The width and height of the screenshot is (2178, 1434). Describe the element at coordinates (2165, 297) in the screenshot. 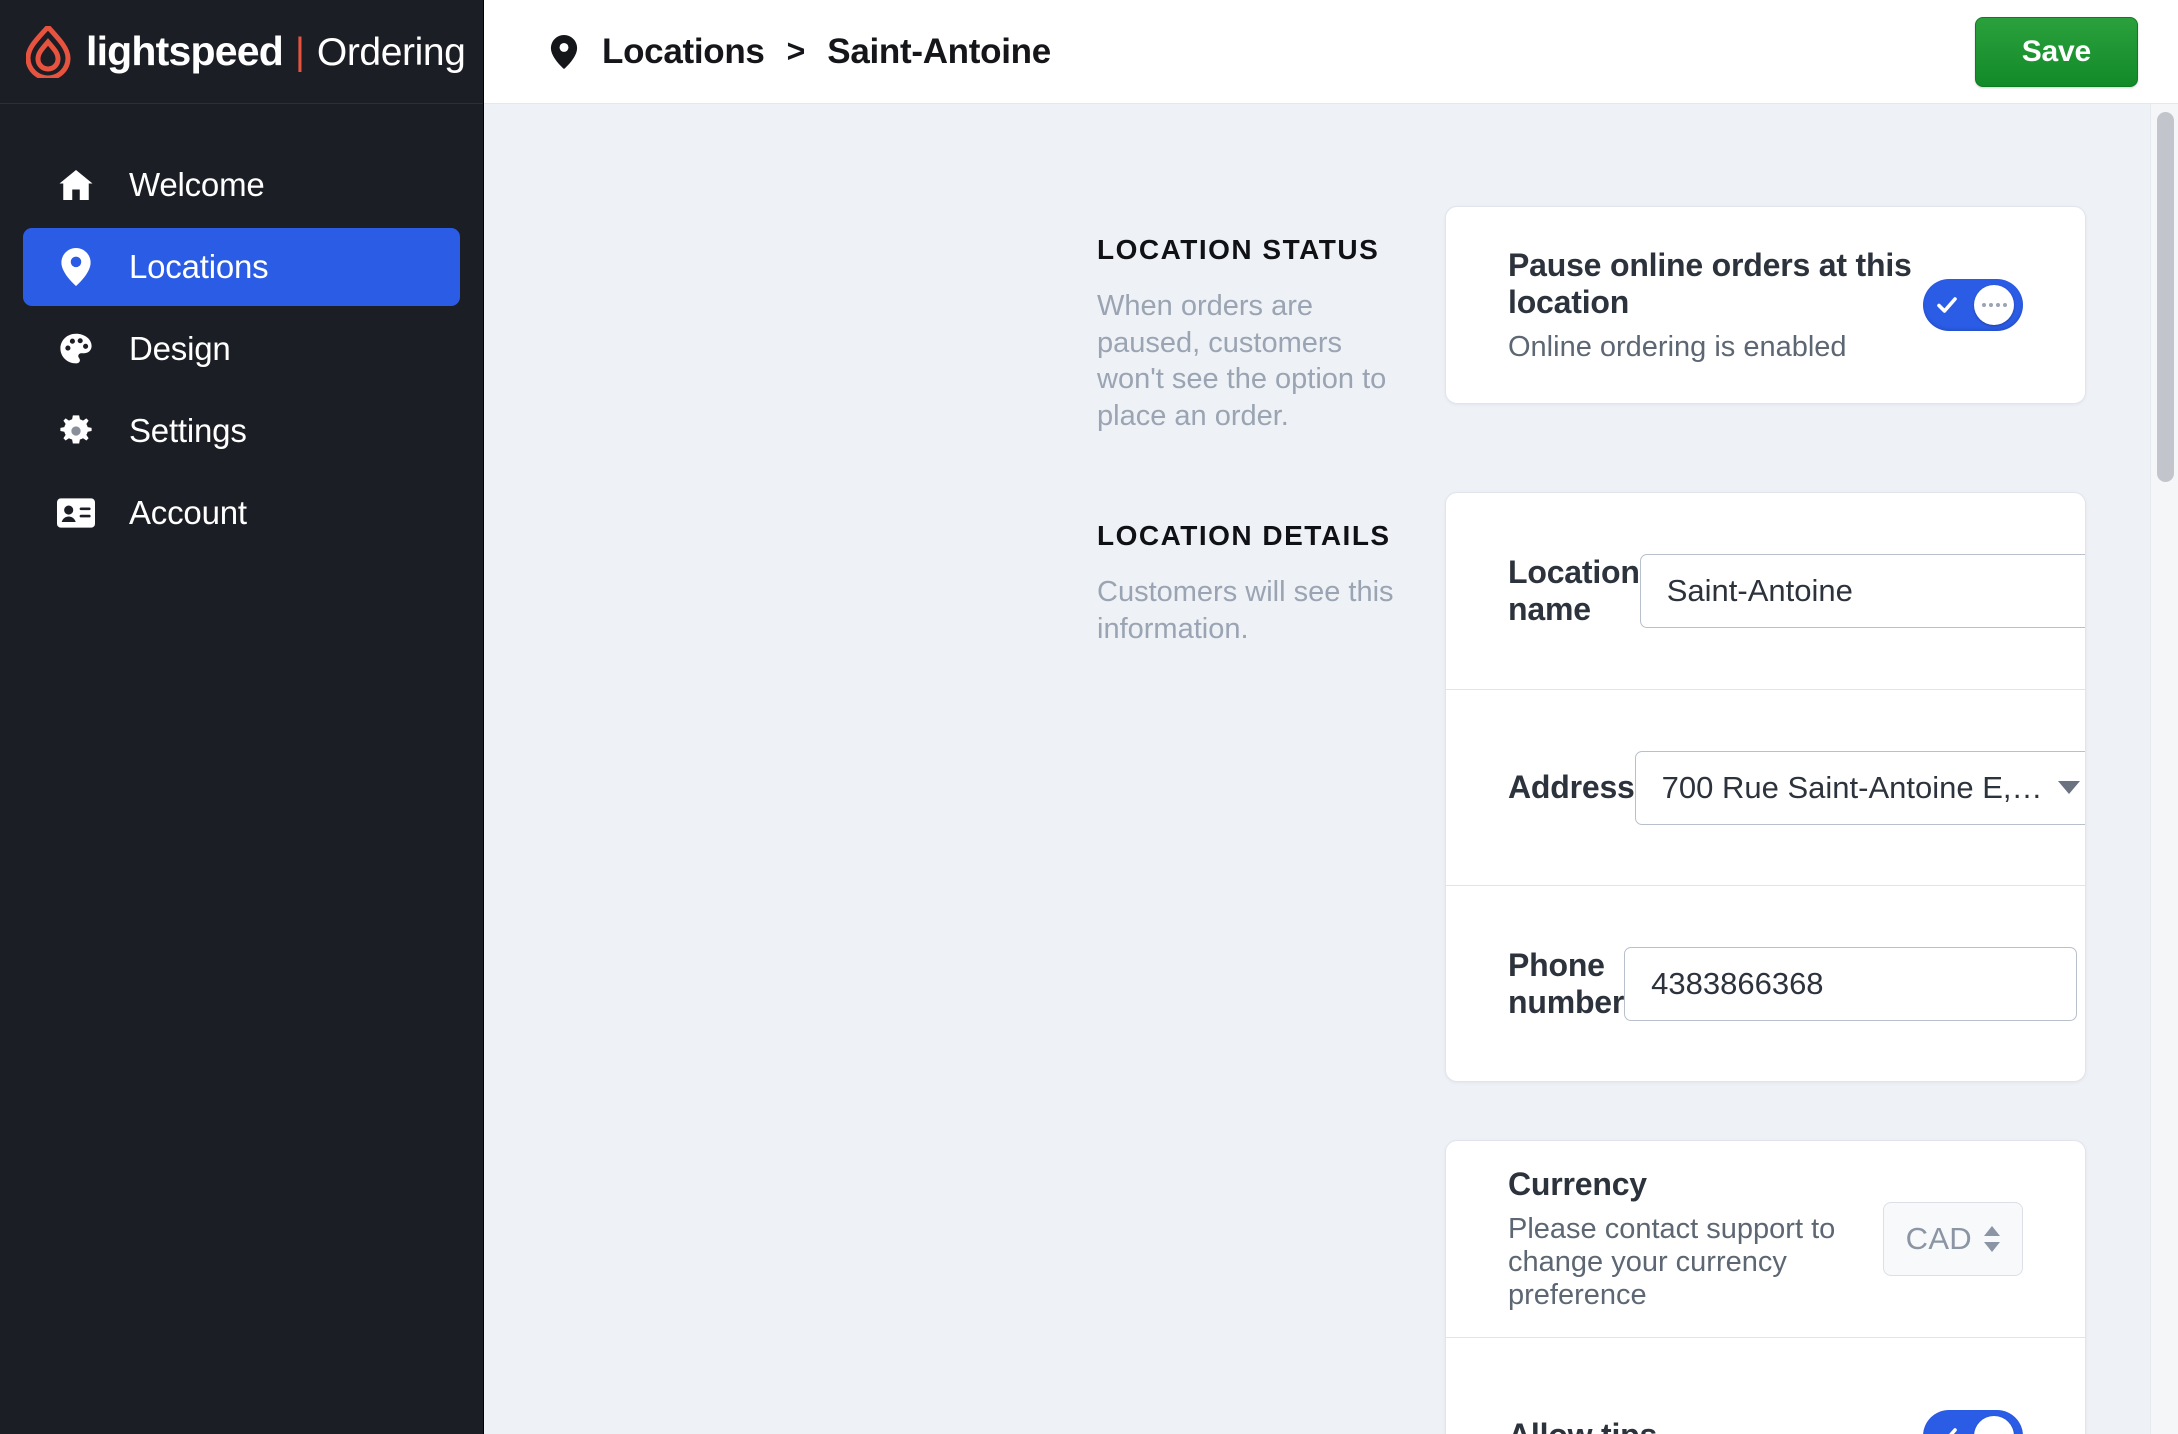

I see `scrollbar-thumb` at that location.